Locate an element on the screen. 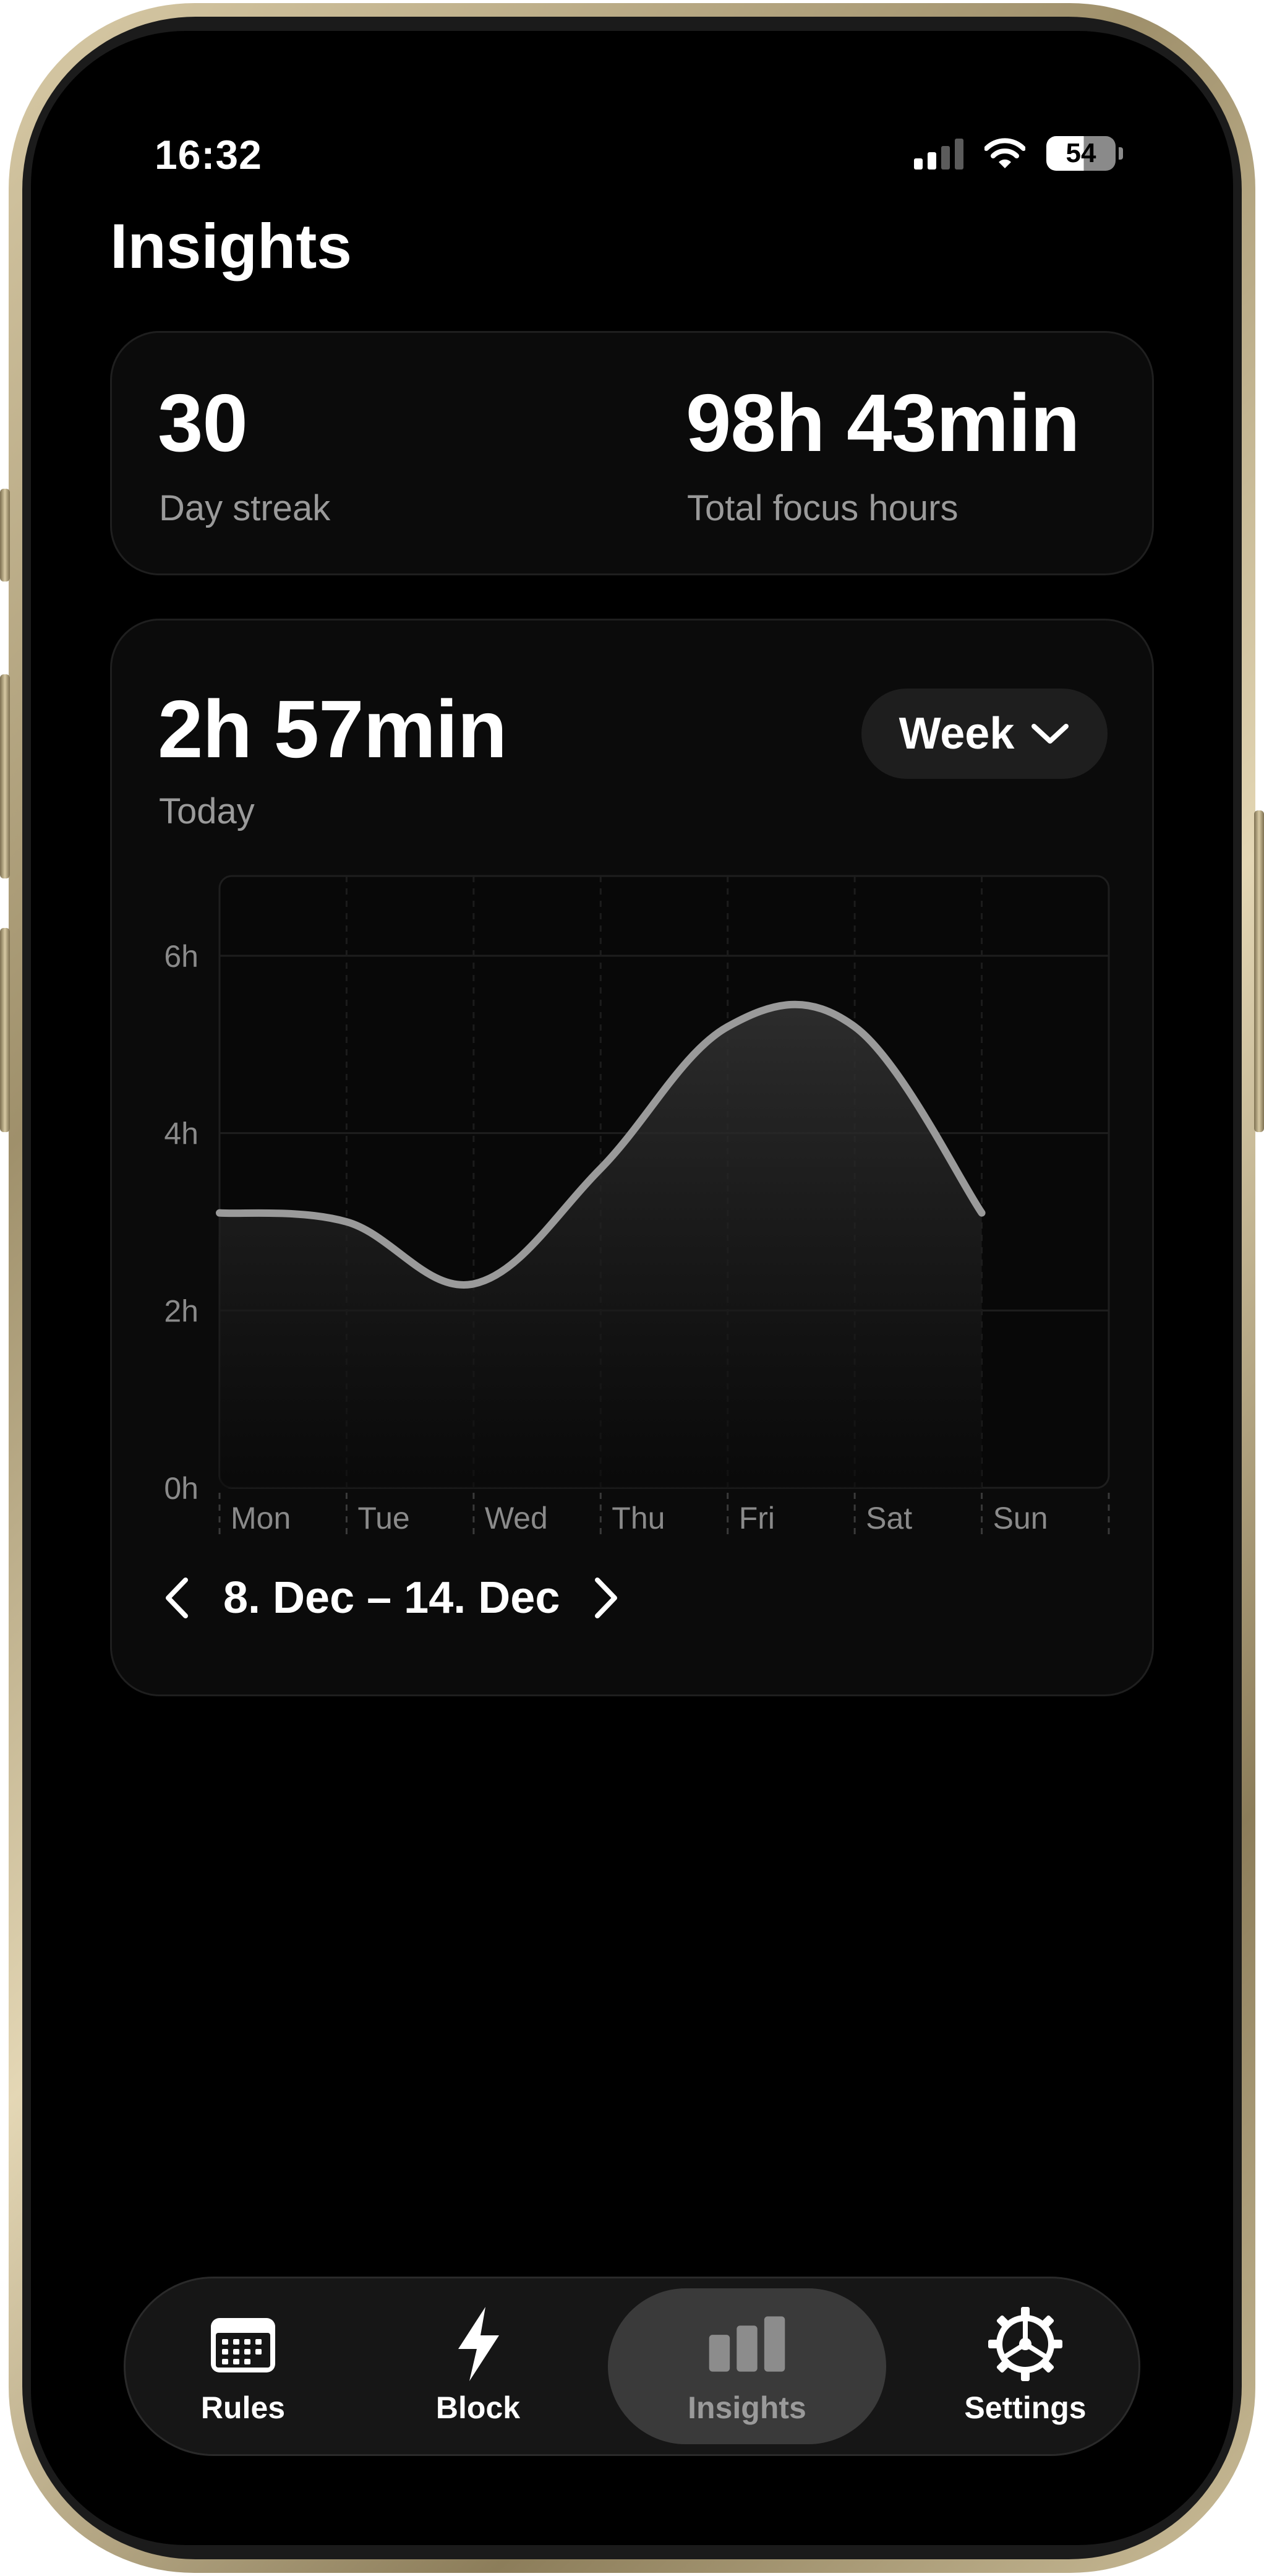 The width and height of the screenshot is (1264, 2576). volume-down-button is located at coordinates (5, 1030).